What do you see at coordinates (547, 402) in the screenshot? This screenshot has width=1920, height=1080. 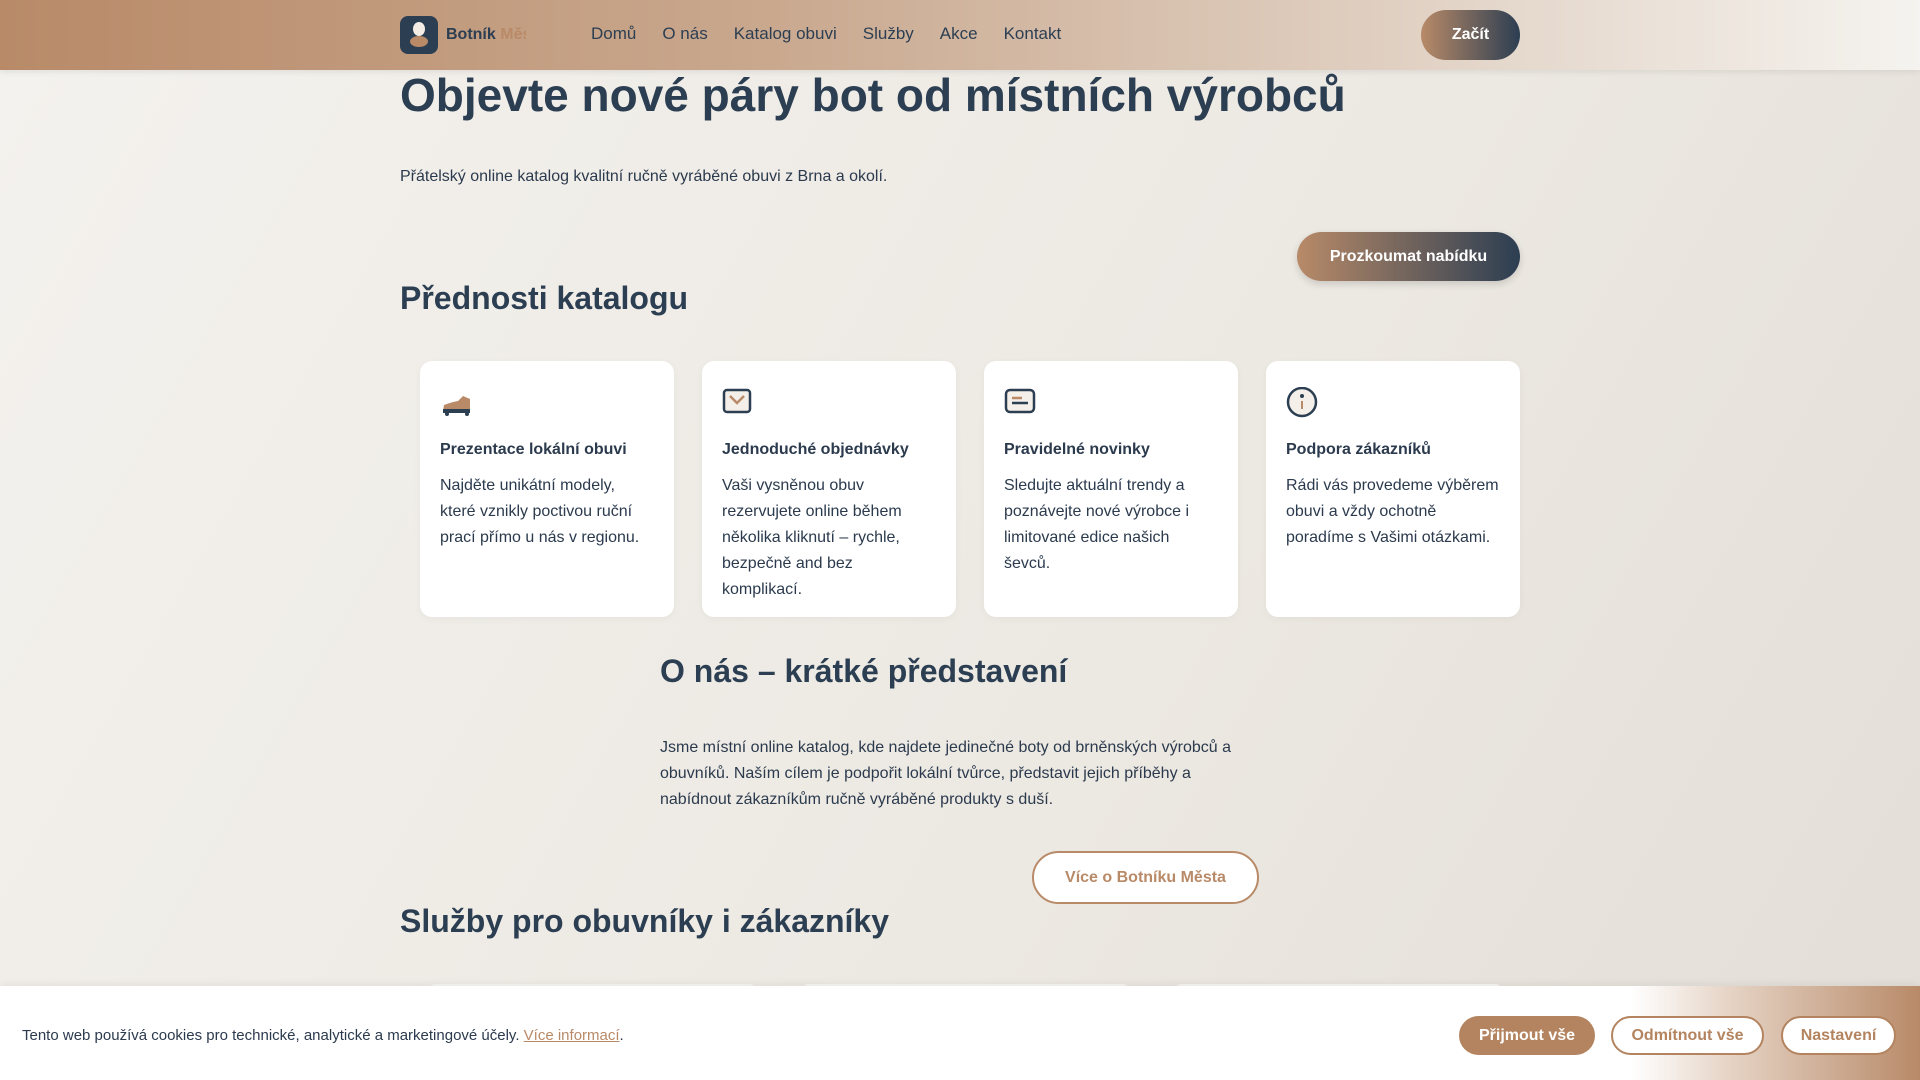 I see `shoe-icon` at bounding box center [547, 402].